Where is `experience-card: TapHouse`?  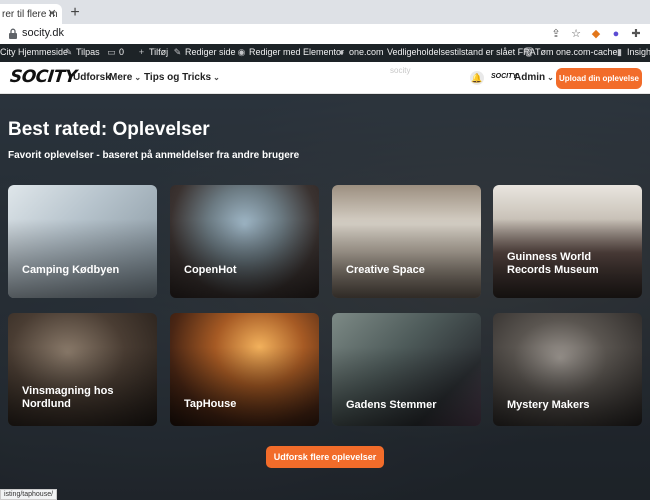 experience-card: TapHouse is located at coordinates (244, 369).